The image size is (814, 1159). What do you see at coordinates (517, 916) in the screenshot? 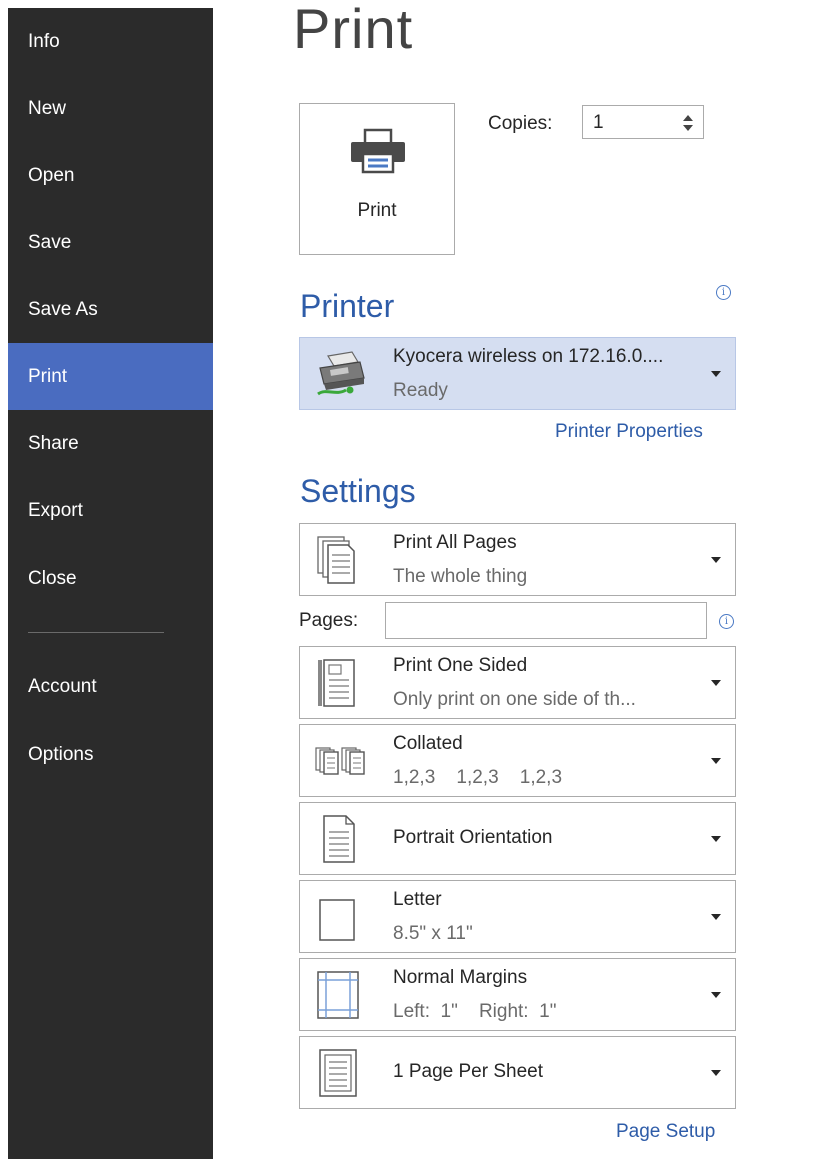
I see `paper-size-dropdown: Letter 8.5" x 11"` at bounding box center [517, 916].